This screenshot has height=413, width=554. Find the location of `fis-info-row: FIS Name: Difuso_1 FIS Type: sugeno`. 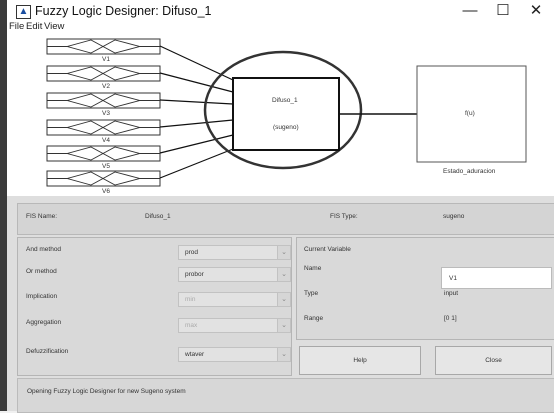

fis-info-row: FIS Name: Difuso_1 FIS Type: sugeno is located at coordinates (285, 219).